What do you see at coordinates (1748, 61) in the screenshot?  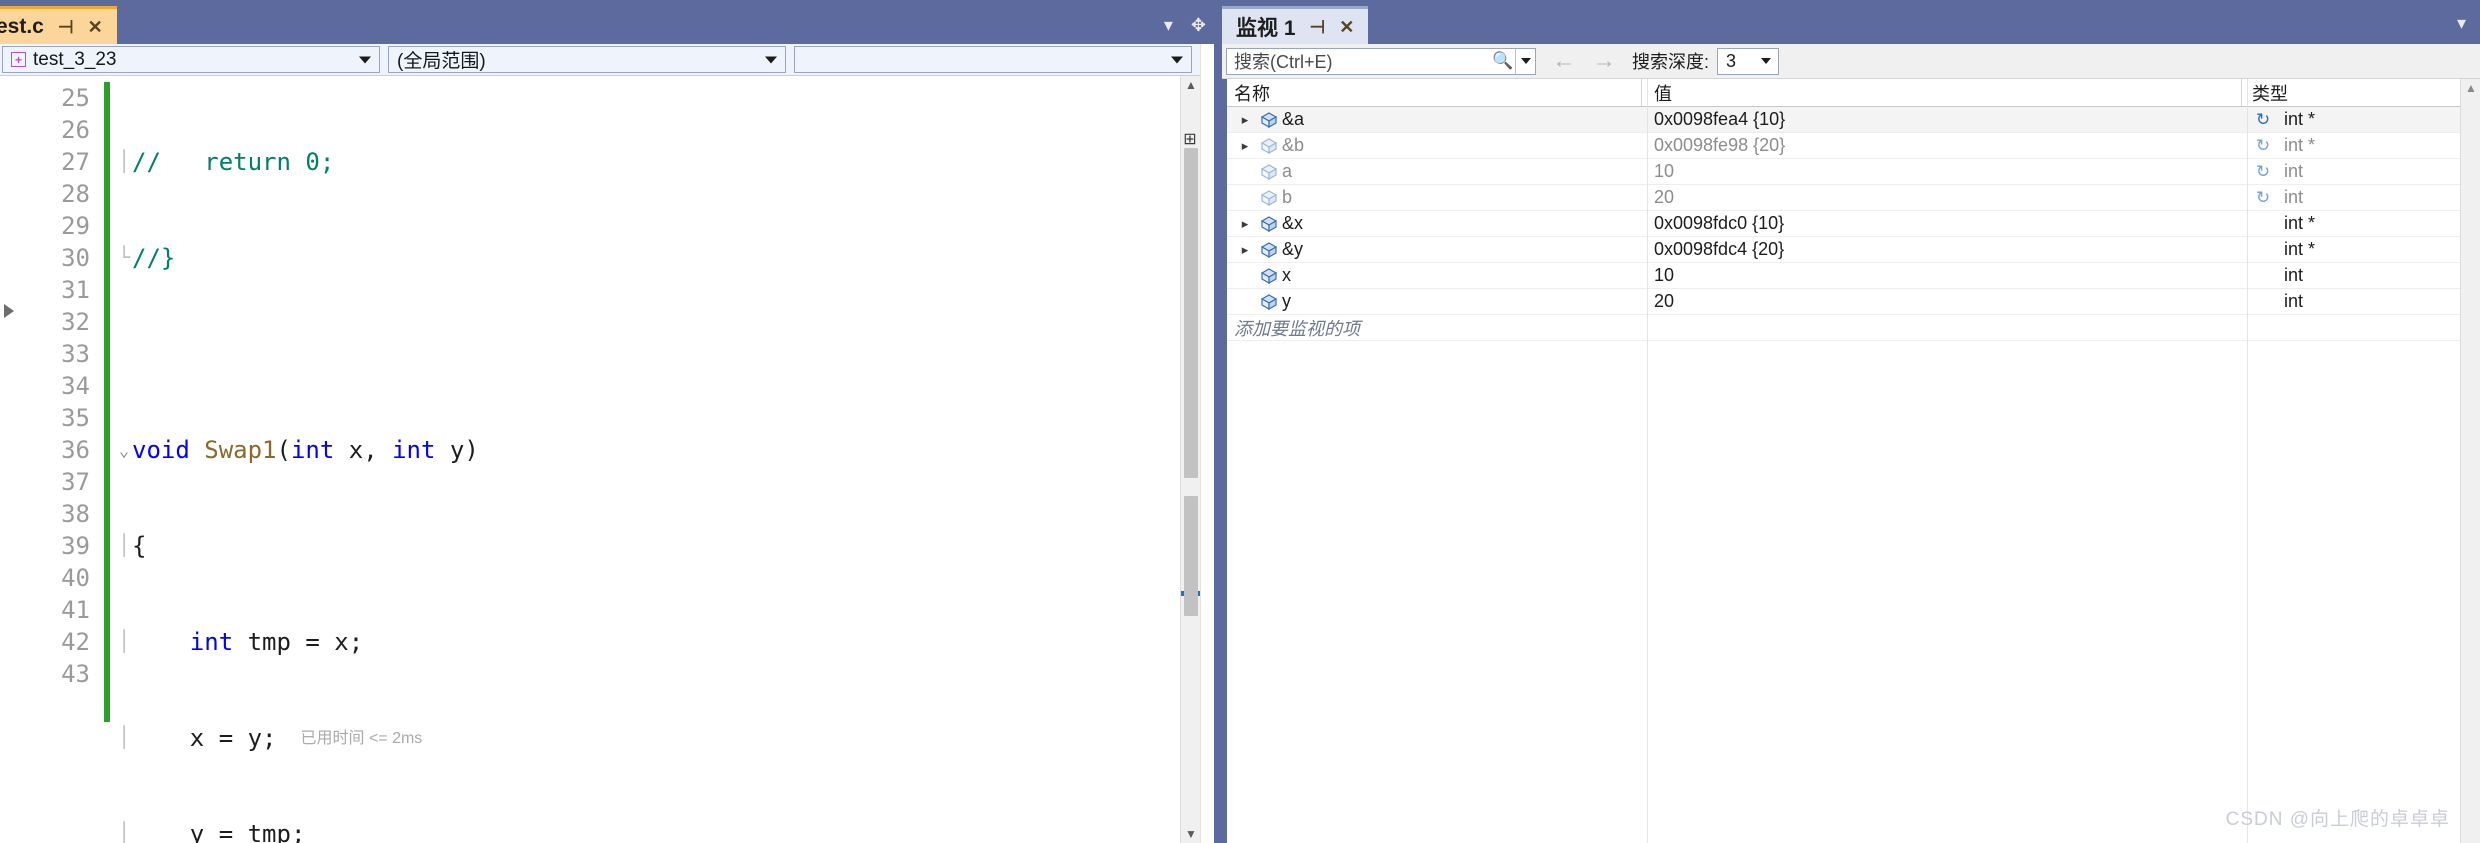 I see `search-depth-input: 3` at bounding box center [1748, 61].